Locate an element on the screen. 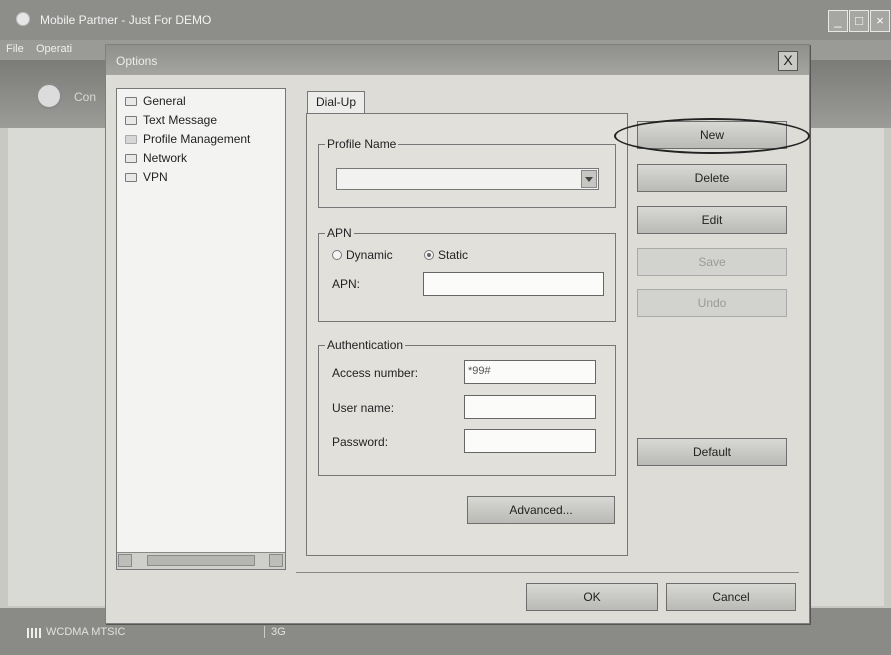  tree-horizontal-scrollbar is located at coordinates (201, 560).